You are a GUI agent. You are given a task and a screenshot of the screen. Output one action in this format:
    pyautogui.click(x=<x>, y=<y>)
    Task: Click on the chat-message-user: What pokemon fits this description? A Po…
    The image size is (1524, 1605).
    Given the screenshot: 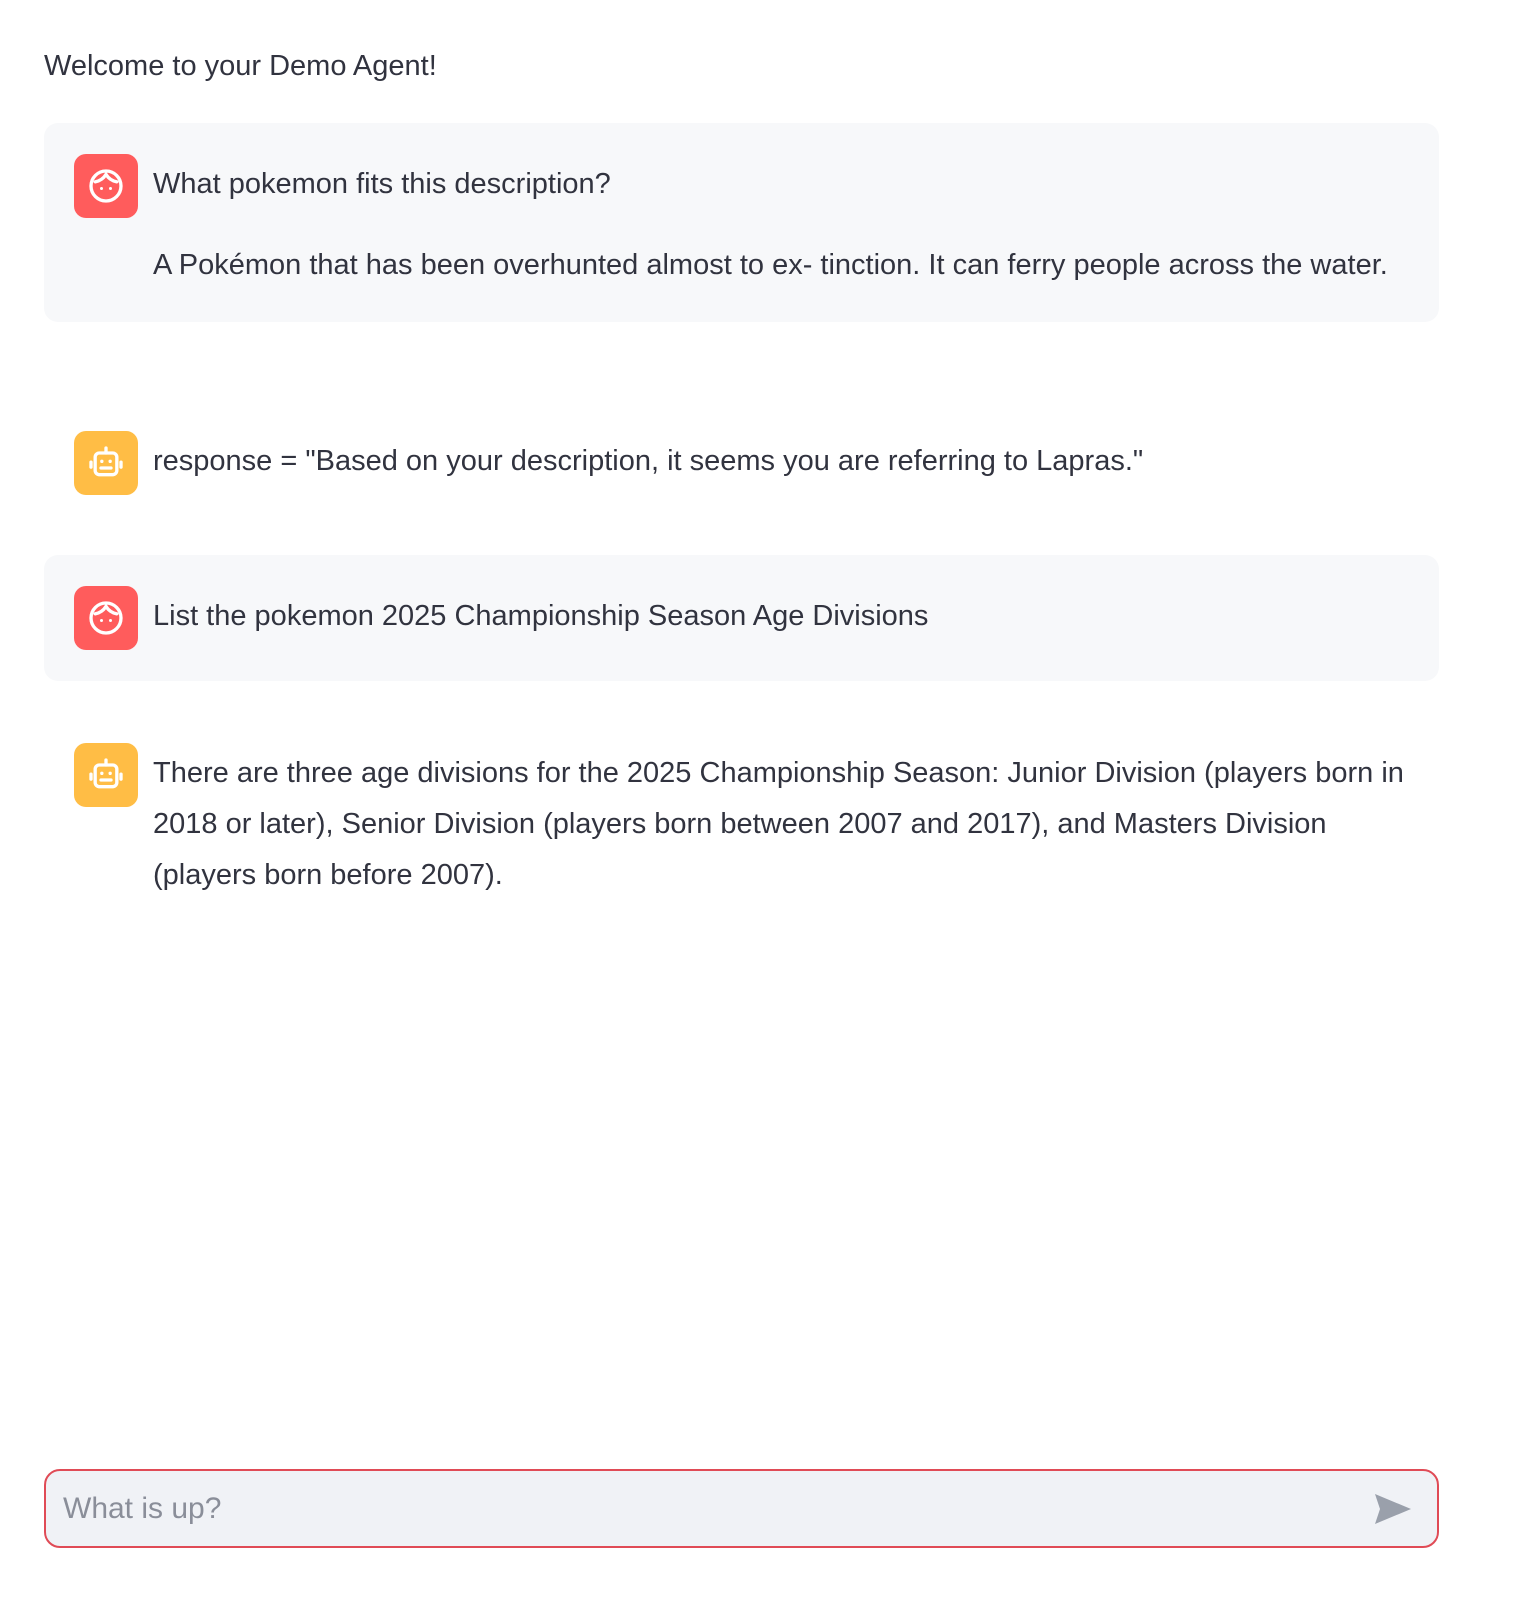 What is the action you would take?
    pyautogui.click(x=741, y=222)
    